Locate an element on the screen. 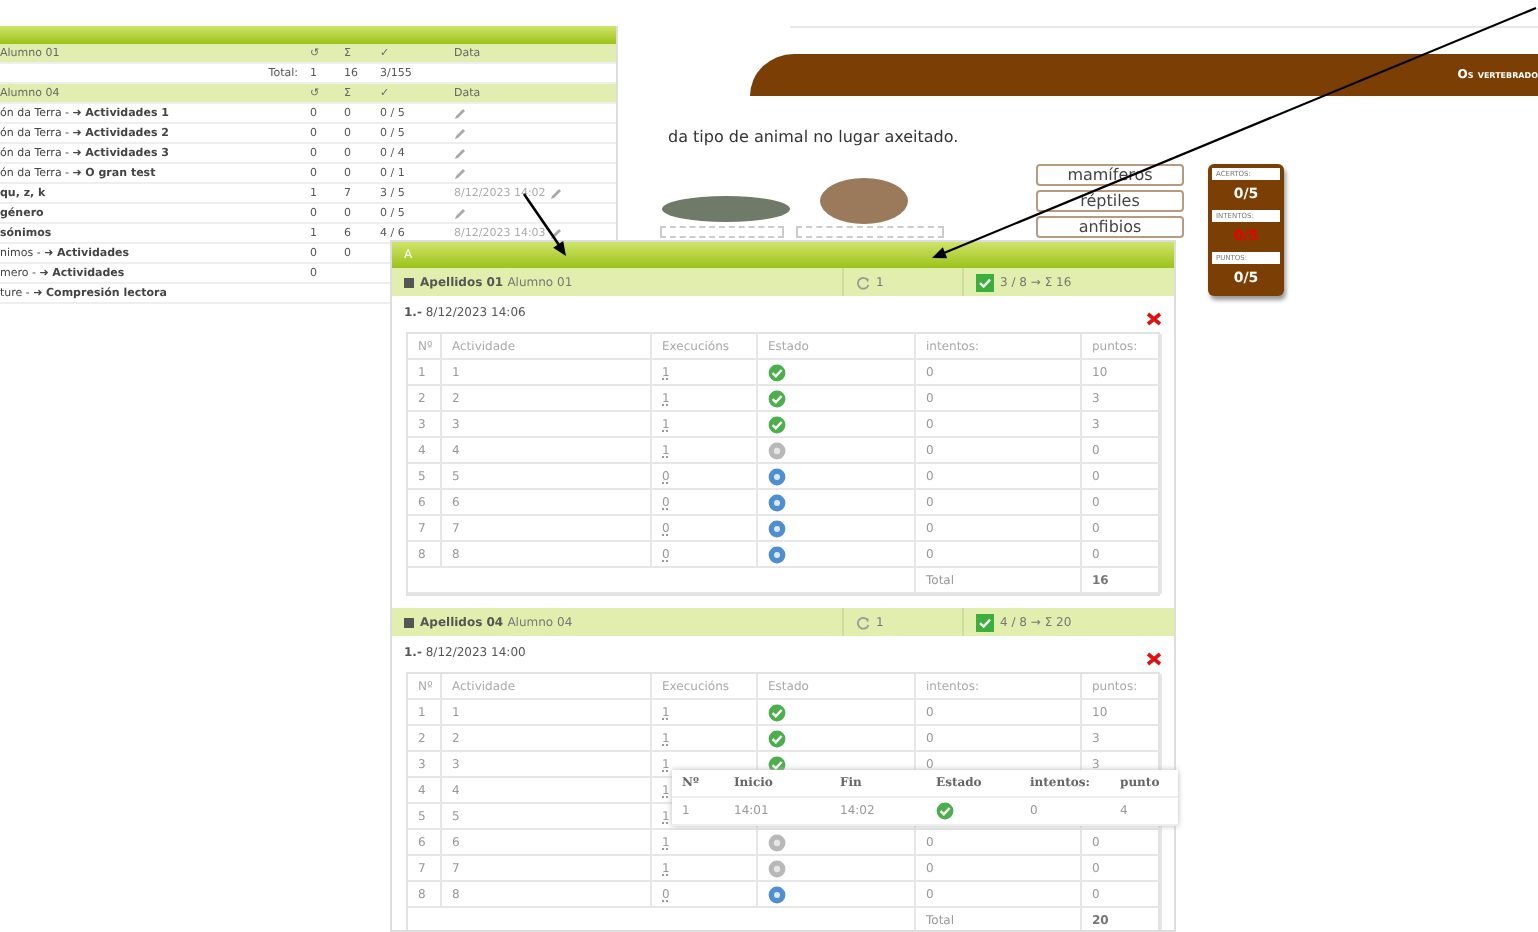 The height and width of the screenshot is (932, 1538). instruction-text: da tipo de animal no lugar axeitado. is located at coordinates (813, 137).